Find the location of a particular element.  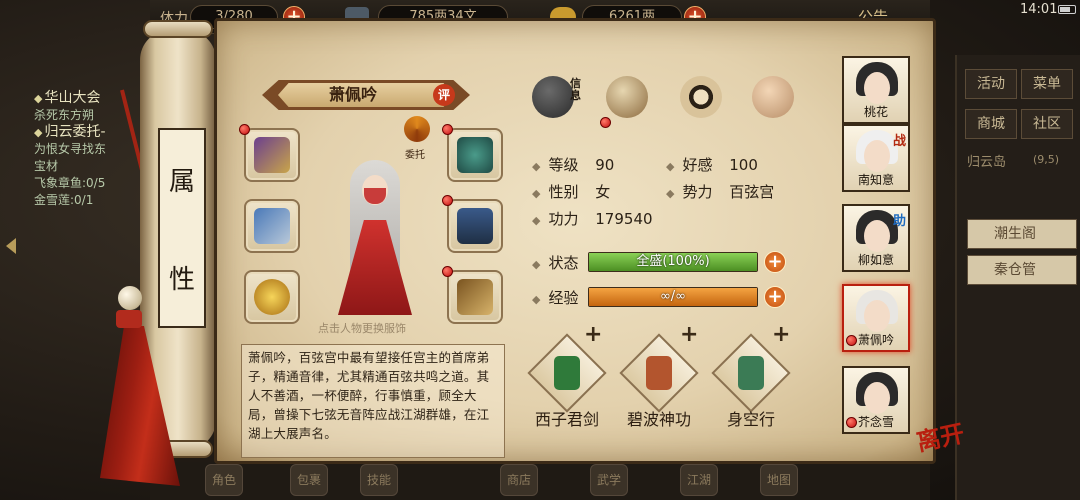

exp-label-row: ◆ 经验 is located at coordinates (555, 298).